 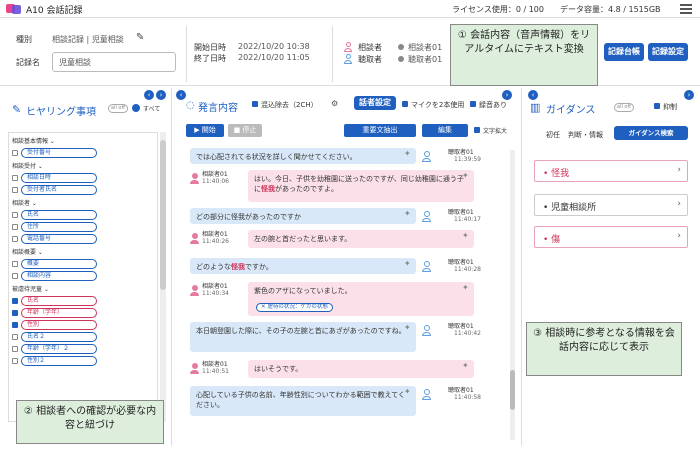 What do you see at coordinates (215, 290) in the screenshot?
I see `speaker-info: 相談者01 11:40:34` at bounding box center [215, 290].